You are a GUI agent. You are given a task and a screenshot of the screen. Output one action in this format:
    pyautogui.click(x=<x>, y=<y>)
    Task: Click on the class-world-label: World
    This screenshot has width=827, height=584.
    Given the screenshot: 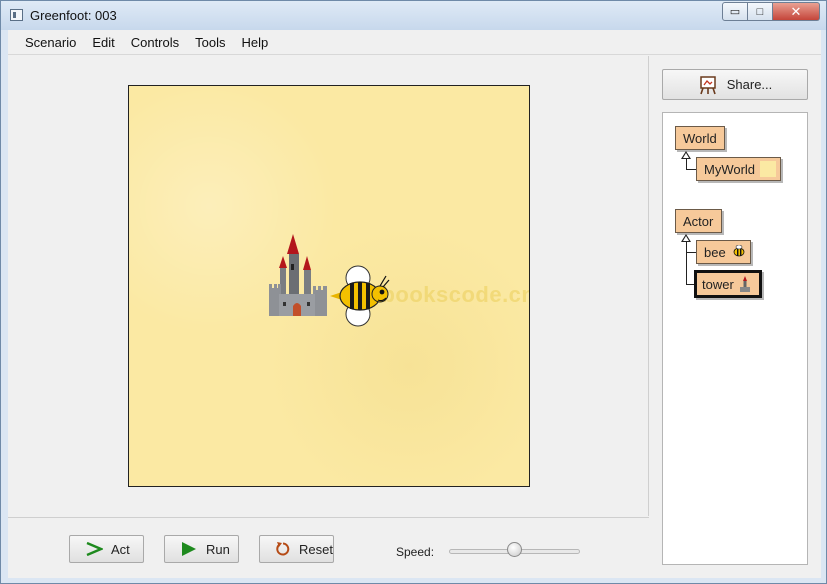 What is the action you would take?
    pyautogui.click(x=700, y=138)
    